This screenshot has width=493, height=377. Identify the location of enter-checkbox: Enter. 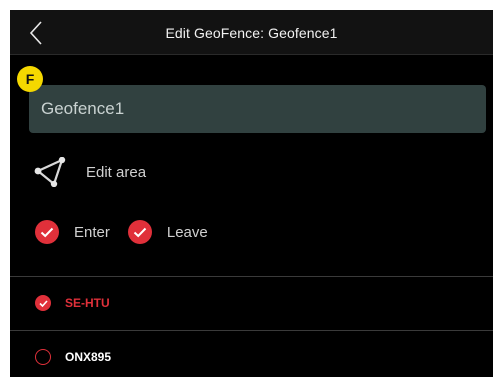
(72, 232).